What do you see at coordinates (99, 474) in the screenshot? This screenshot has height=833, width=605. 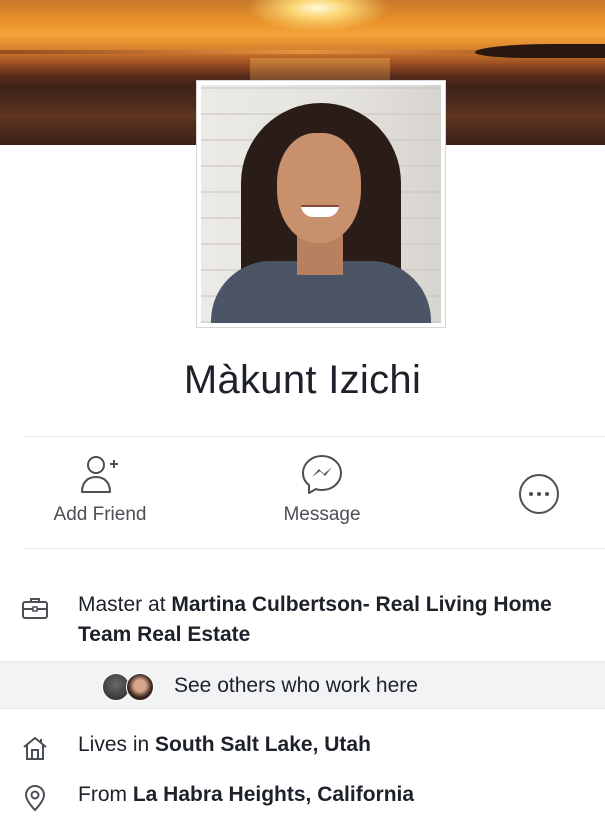 I see `add-friend-icon` at bounding box center [99, 474].